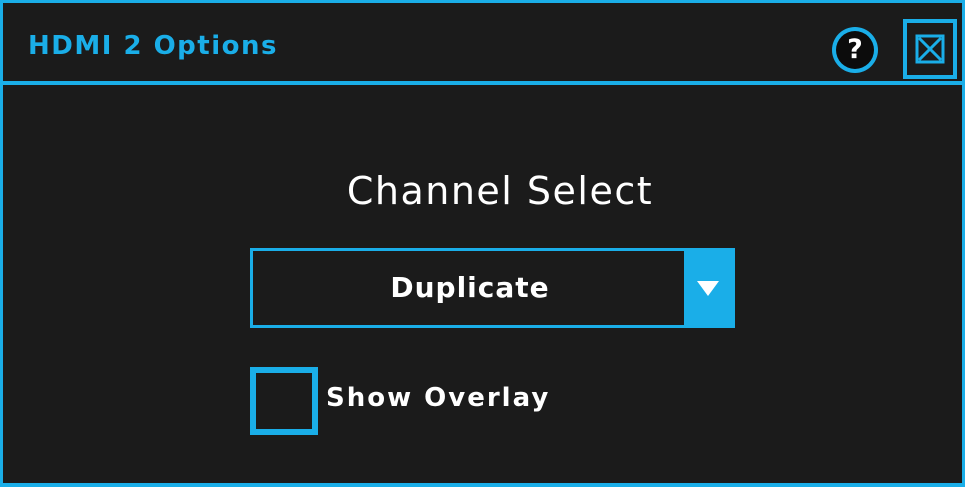  What do you see at coordinates (438, 398) in the screenshot?
I see `show-overlay-label: Show Overlay` at bounding box center [438, 398].